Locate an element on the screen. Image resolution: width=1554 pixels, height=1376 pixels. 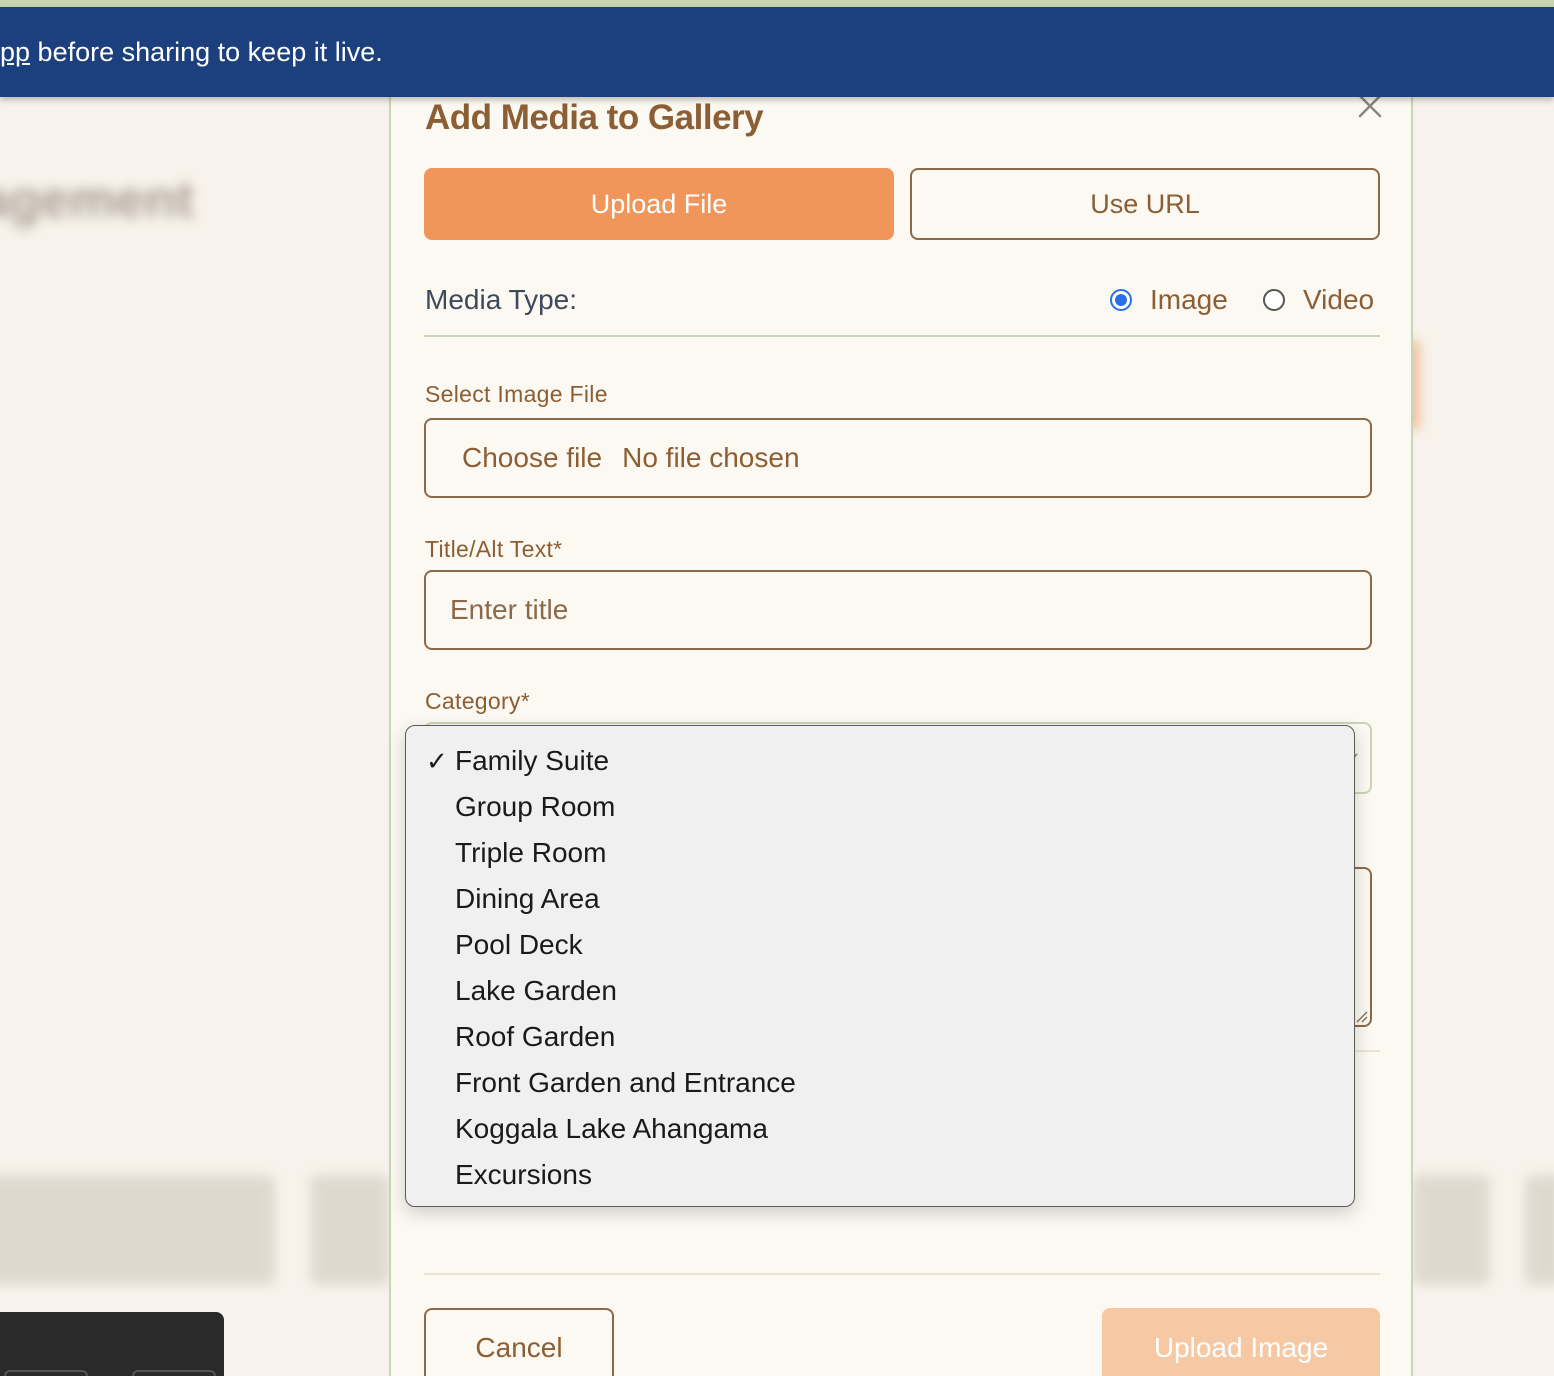
media-type-image-radio: Image is located at coordinates (1169, 300).